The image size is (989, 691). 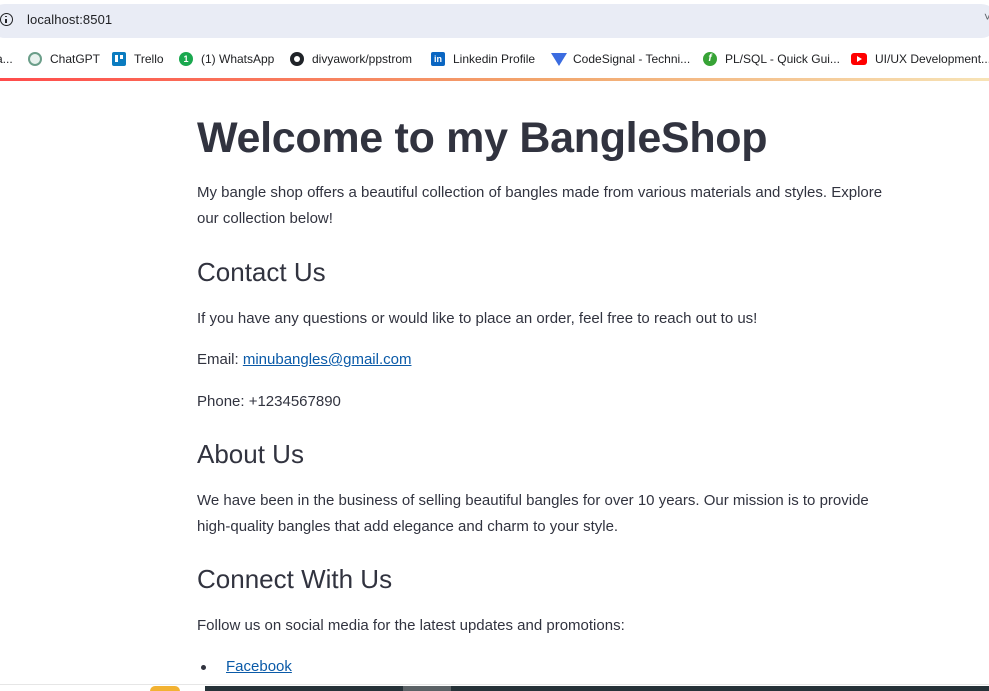 I want to click on list-bullet, so click(x=203, y=667).